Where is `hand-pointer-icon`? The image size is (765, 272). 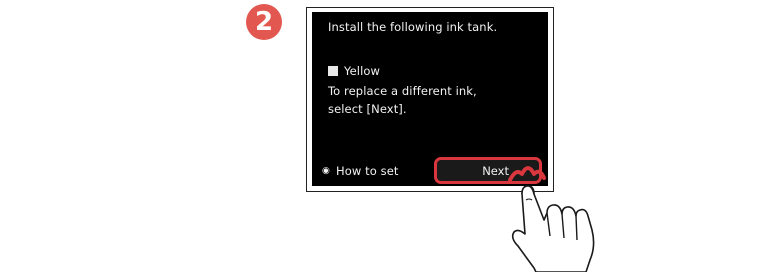
hand-pointer-icon is located at coordinates (551, 219).